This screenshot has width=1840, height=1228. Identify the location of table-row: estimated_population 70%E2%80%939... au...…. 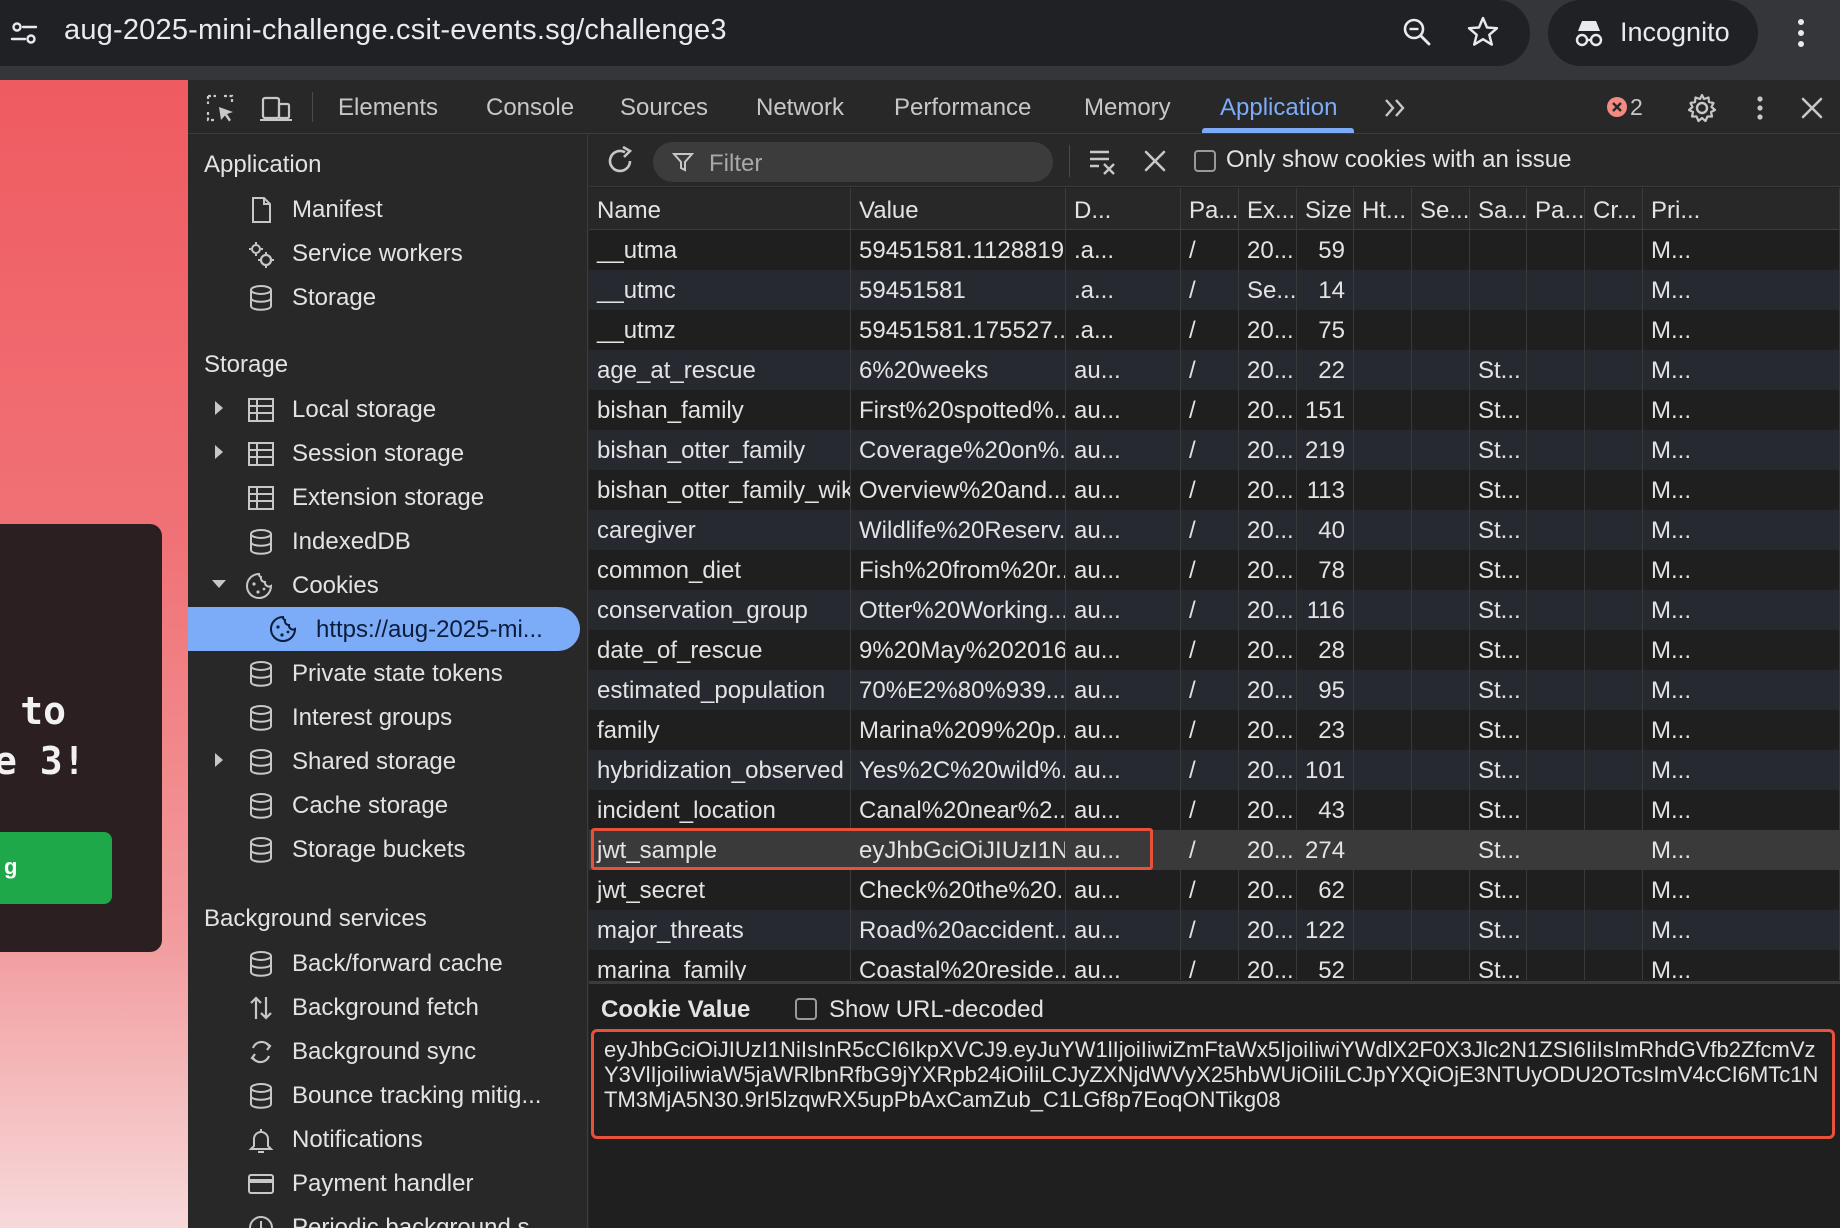
(1214, 690).